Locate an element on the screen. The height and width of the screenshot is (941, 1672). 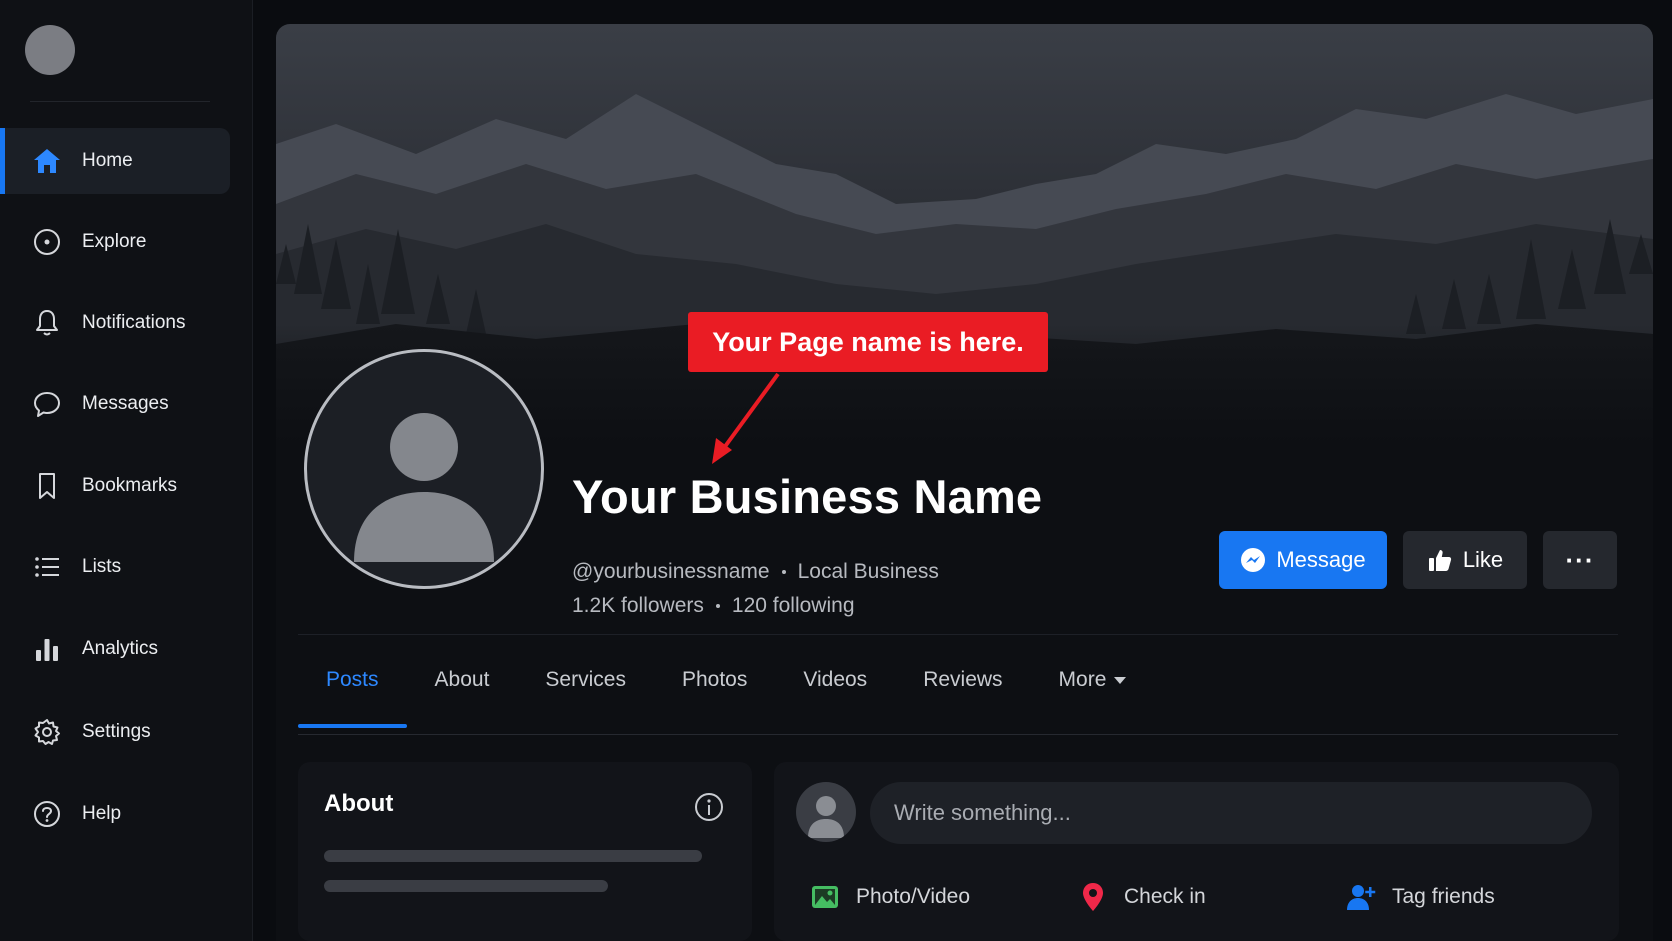
more-options-button: ··· is located at coordinates (1580, 560).